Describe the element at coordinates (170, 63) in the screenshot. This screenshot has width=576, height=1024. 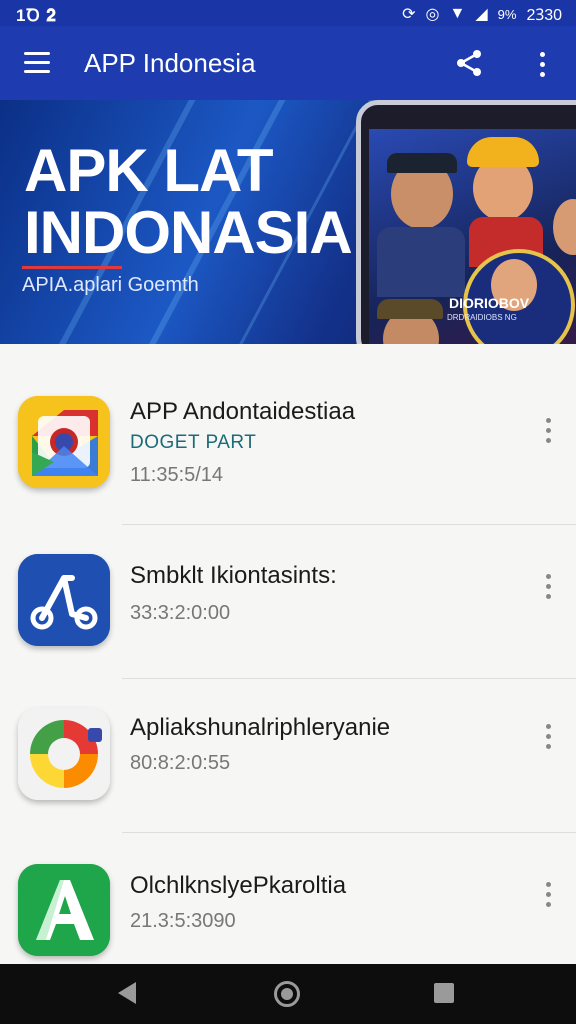
I see `app-title: APP Indonesia` at that location.